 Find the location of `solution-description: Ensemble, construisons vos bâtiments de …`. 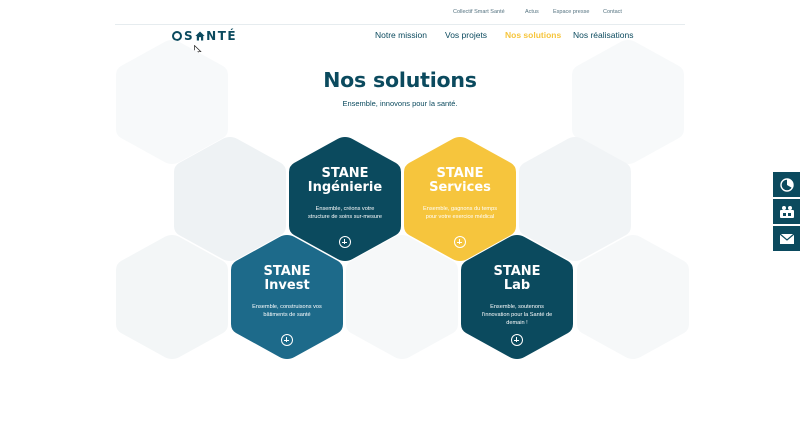

solution-description: Ensemble, construisons vos bâtiments de … is located at coordinates (287, 311).